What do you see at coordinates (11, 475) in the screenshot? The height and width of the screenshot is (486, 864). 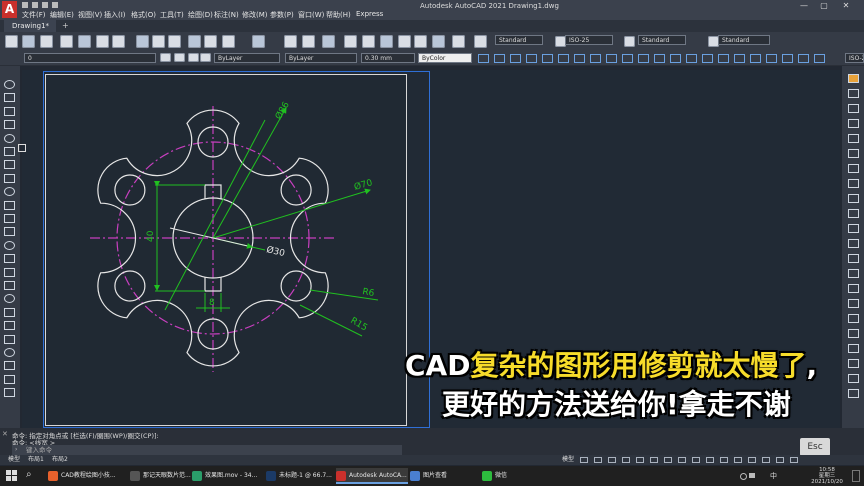 I see `windows-start-icon` at bounding box center [11, 475].